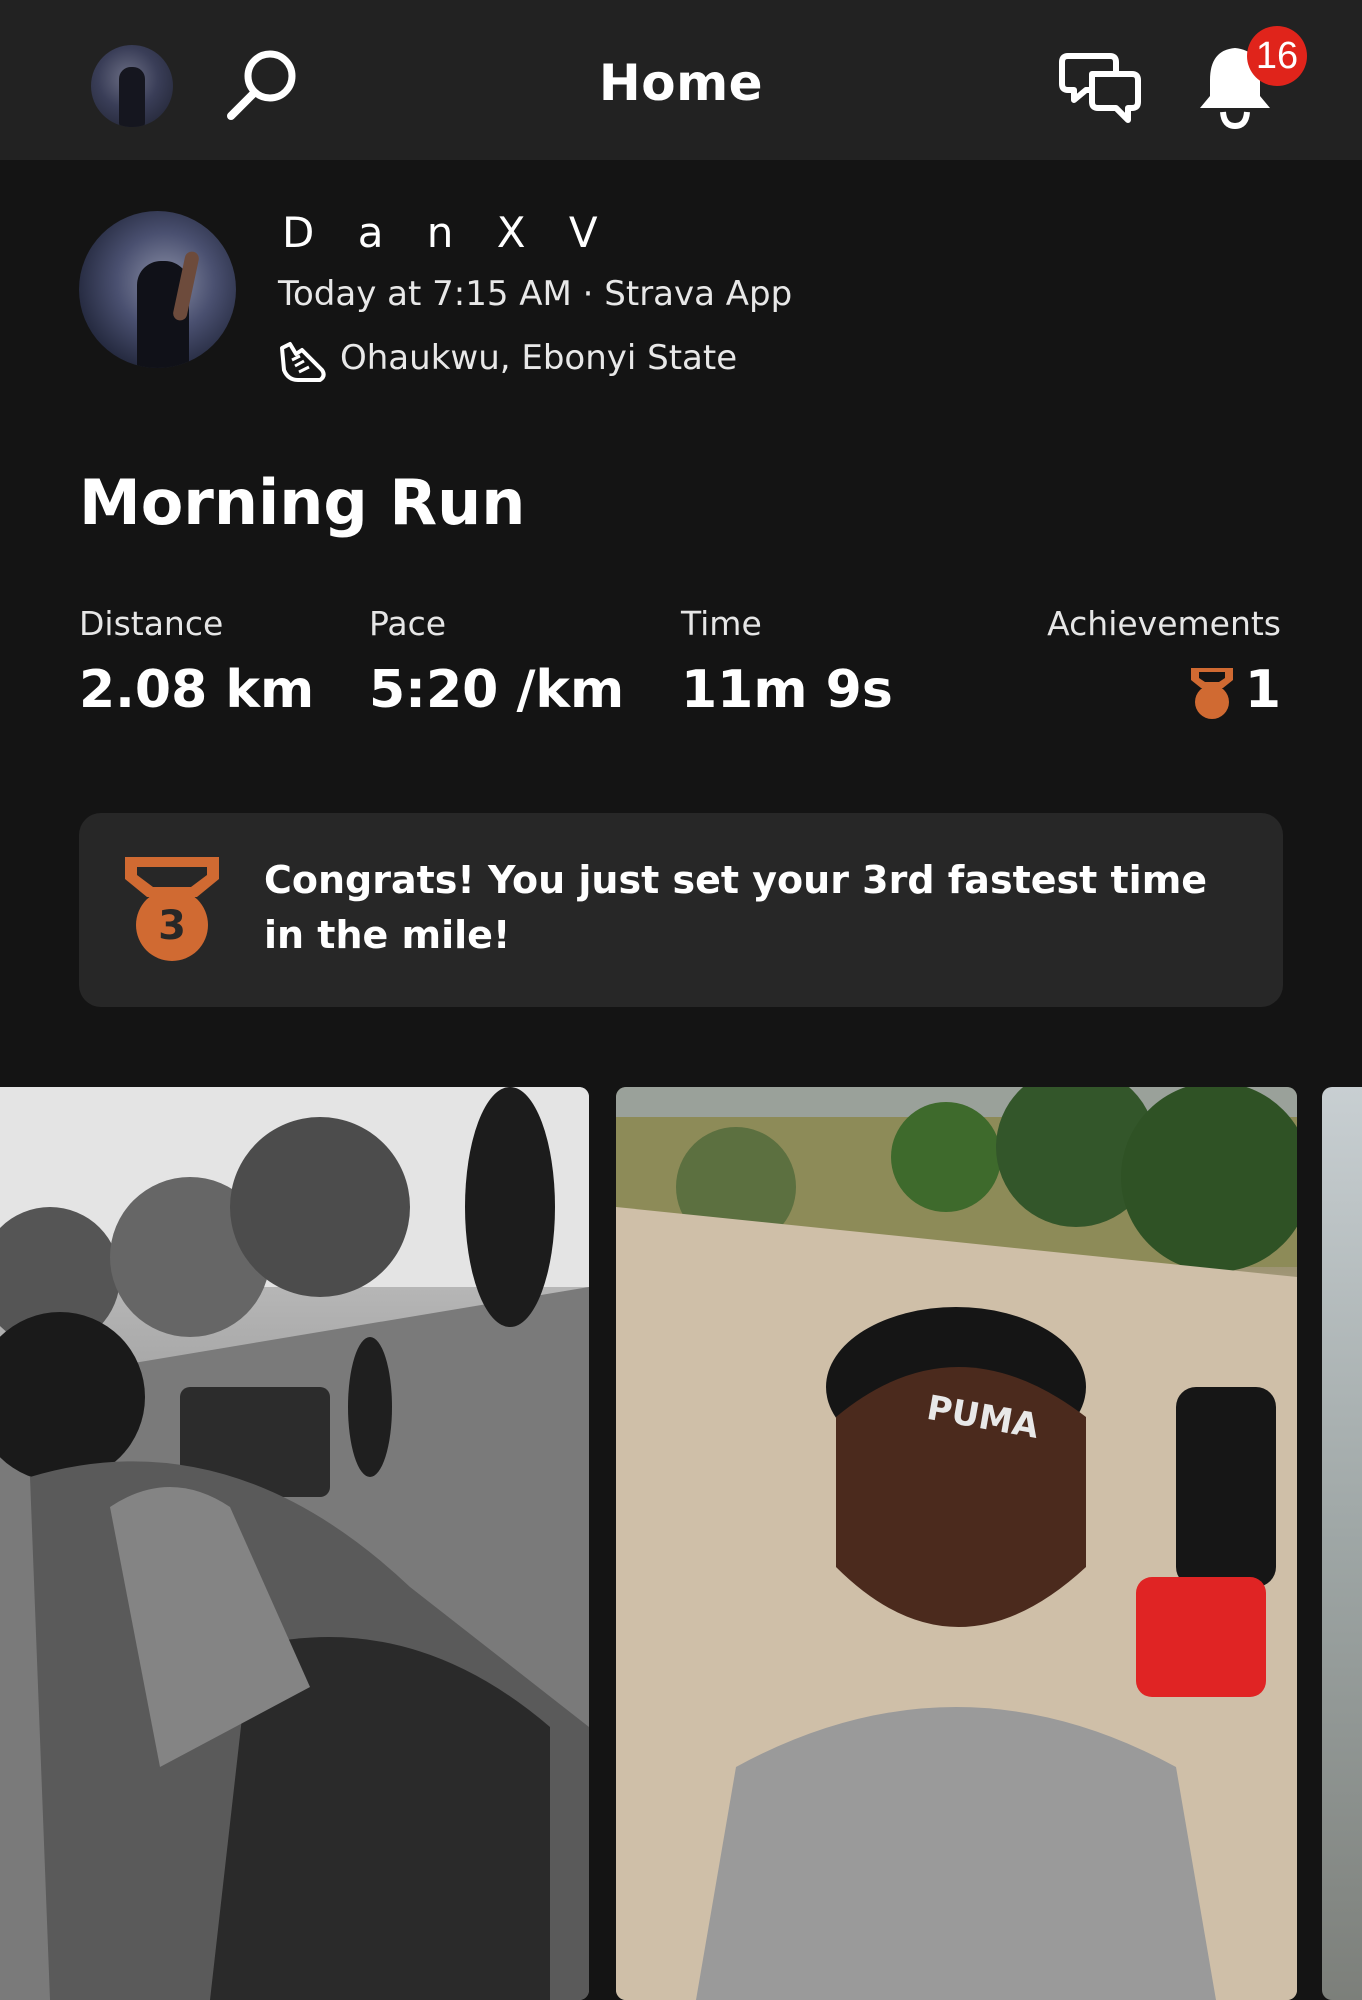 Image resolution: width=1362 pixels, height=2000 pixels. I want to click on distance-label: Distance, so click(151, 623).